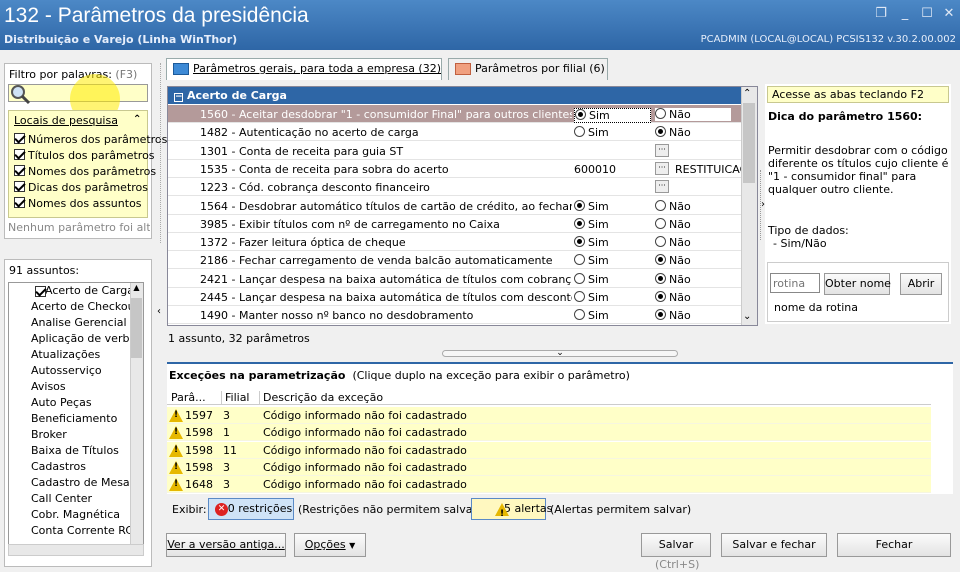 The image size is (960, 572). Describe the element at coordinates (76, 483) in the screenshot. I see `topic-item: Cadastro de Mesas` at that location.